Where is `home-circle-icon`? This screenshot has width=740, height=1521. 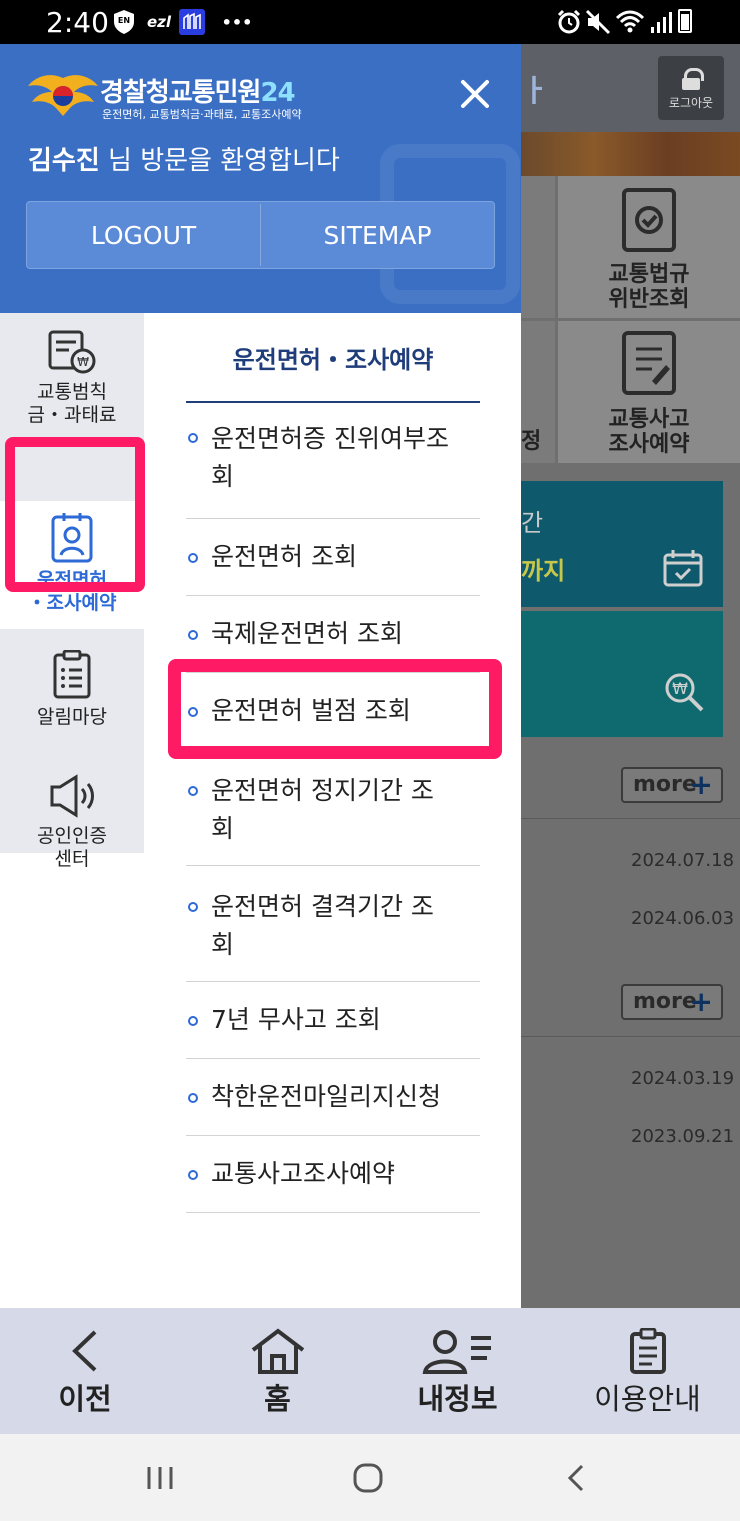 home-circle-icon is located at coordinates (368, 1477).